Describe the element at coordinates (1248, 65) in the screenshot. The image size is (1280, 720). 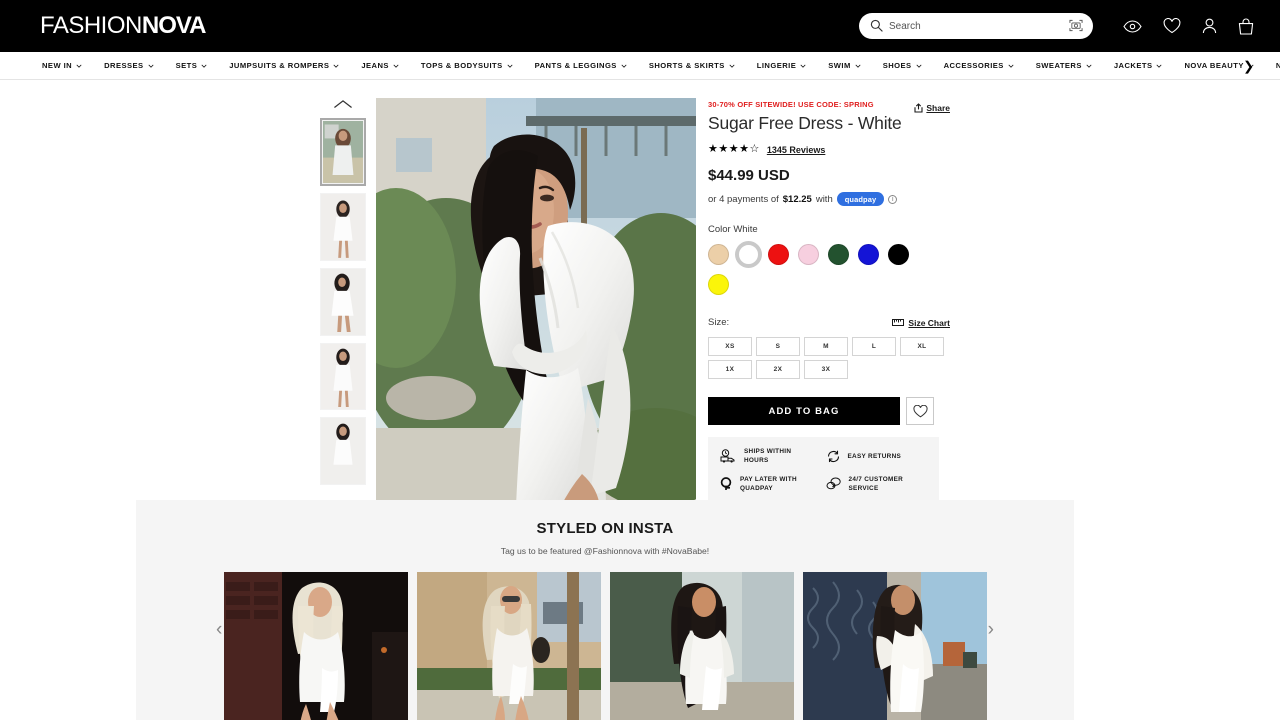
I see `nav-scroll-right-icon: ❯` at that location.